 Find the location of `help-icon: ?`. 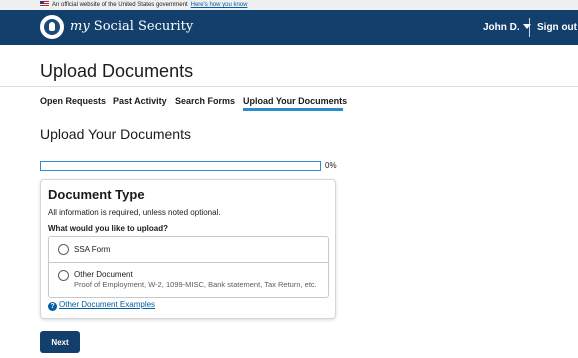

help-icon: ? is located at coordinates (52, 306).